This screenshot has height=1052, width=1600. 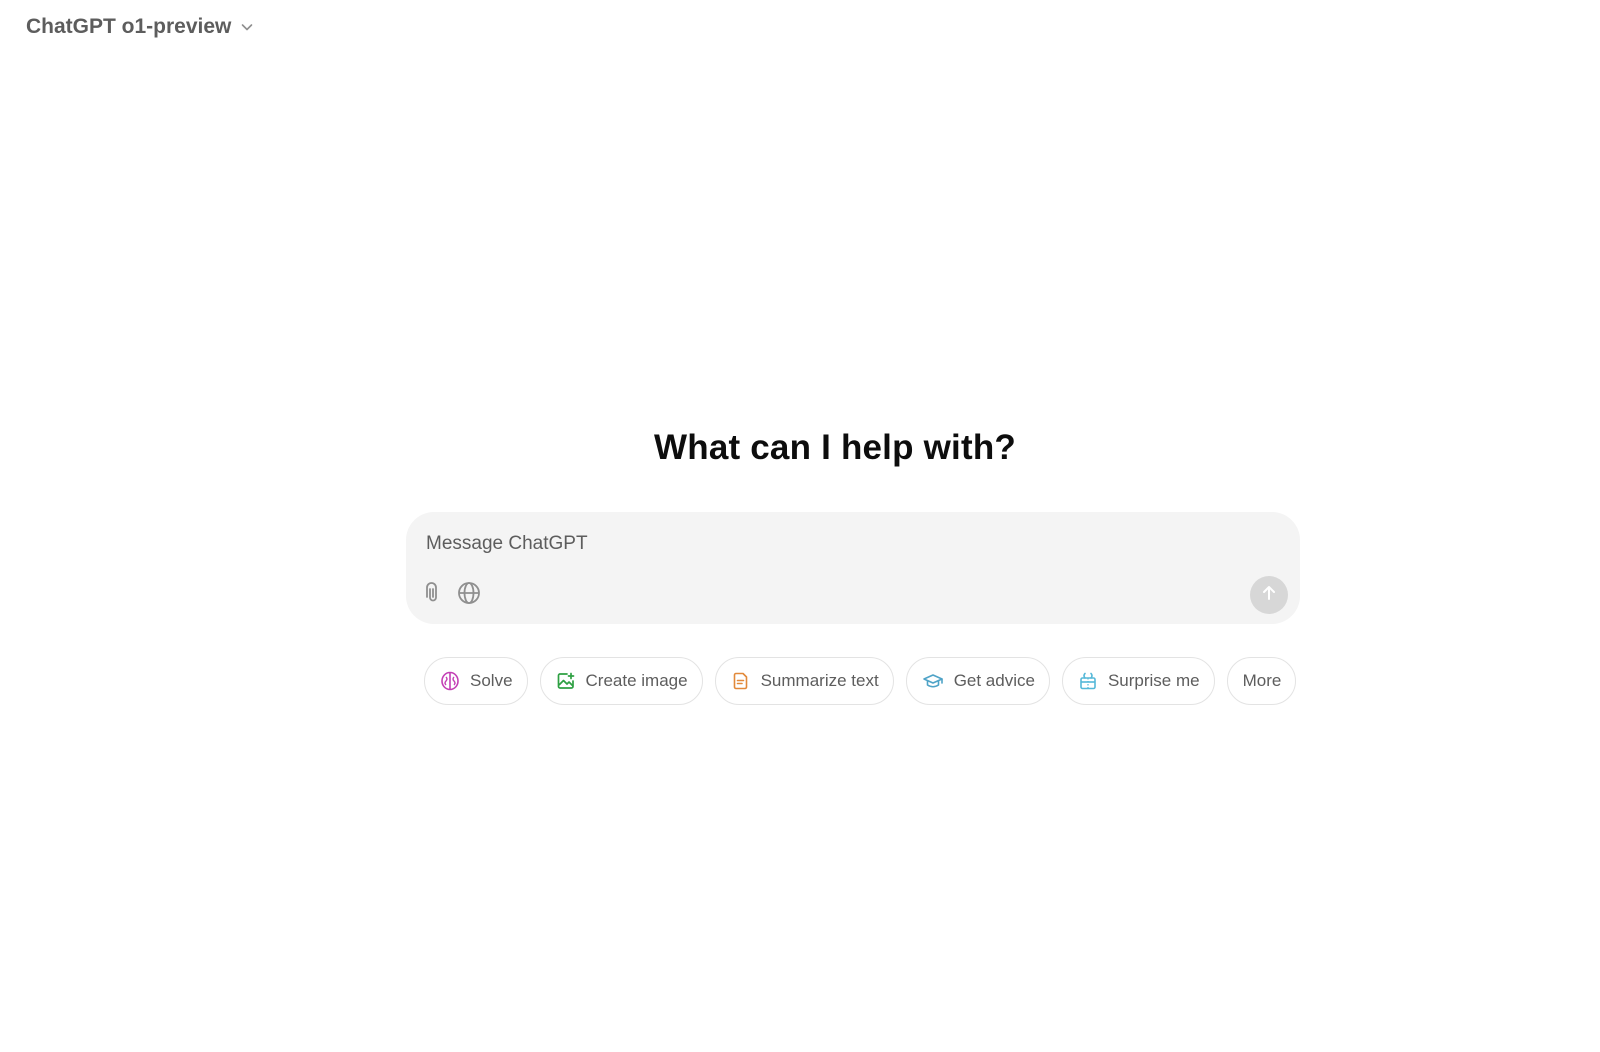 I want to click on send-button, so click(x=1269, y=595).